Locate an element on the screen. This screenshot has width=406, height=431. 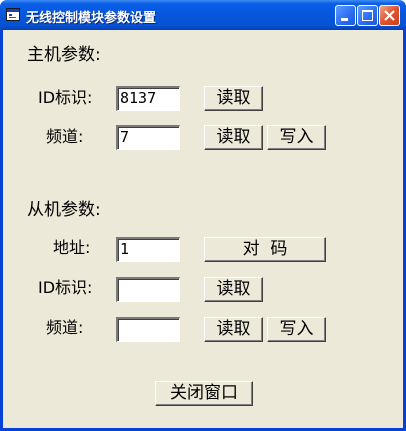
maximize-icon is located at coordinates (367, 15).